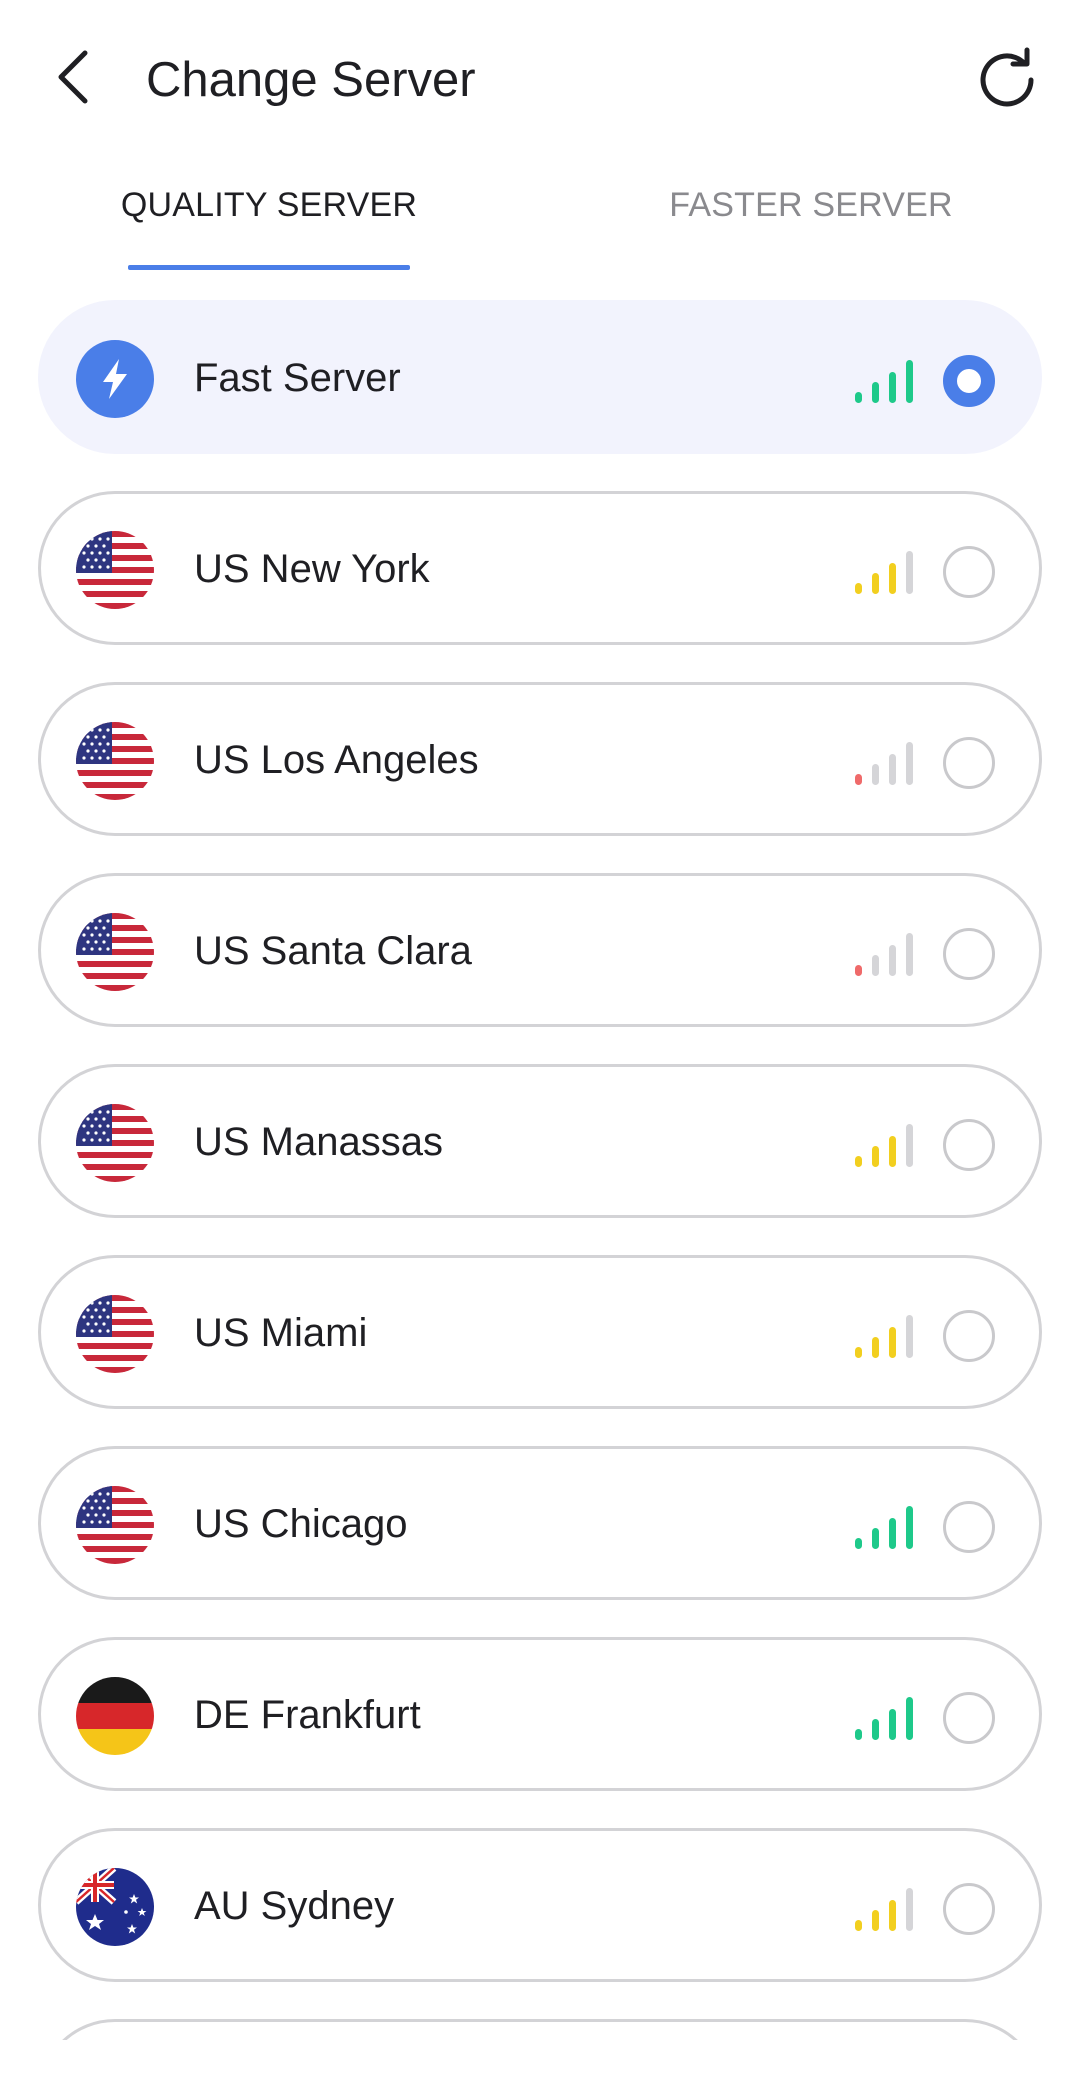 The height and width of the screenshot is (2083, 1080). What do you see at coordinates (269, 267) in the screenshot?
I see `active-tab-indicator` at bounding box center [269, 267].